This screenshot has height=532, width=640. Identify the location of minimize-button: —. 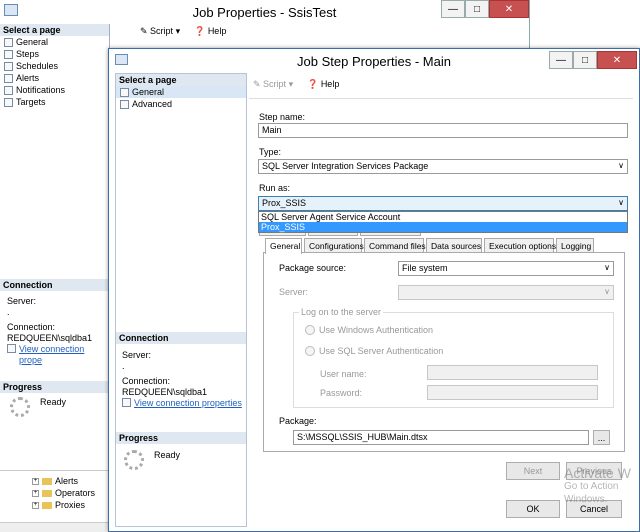
(453, 9).